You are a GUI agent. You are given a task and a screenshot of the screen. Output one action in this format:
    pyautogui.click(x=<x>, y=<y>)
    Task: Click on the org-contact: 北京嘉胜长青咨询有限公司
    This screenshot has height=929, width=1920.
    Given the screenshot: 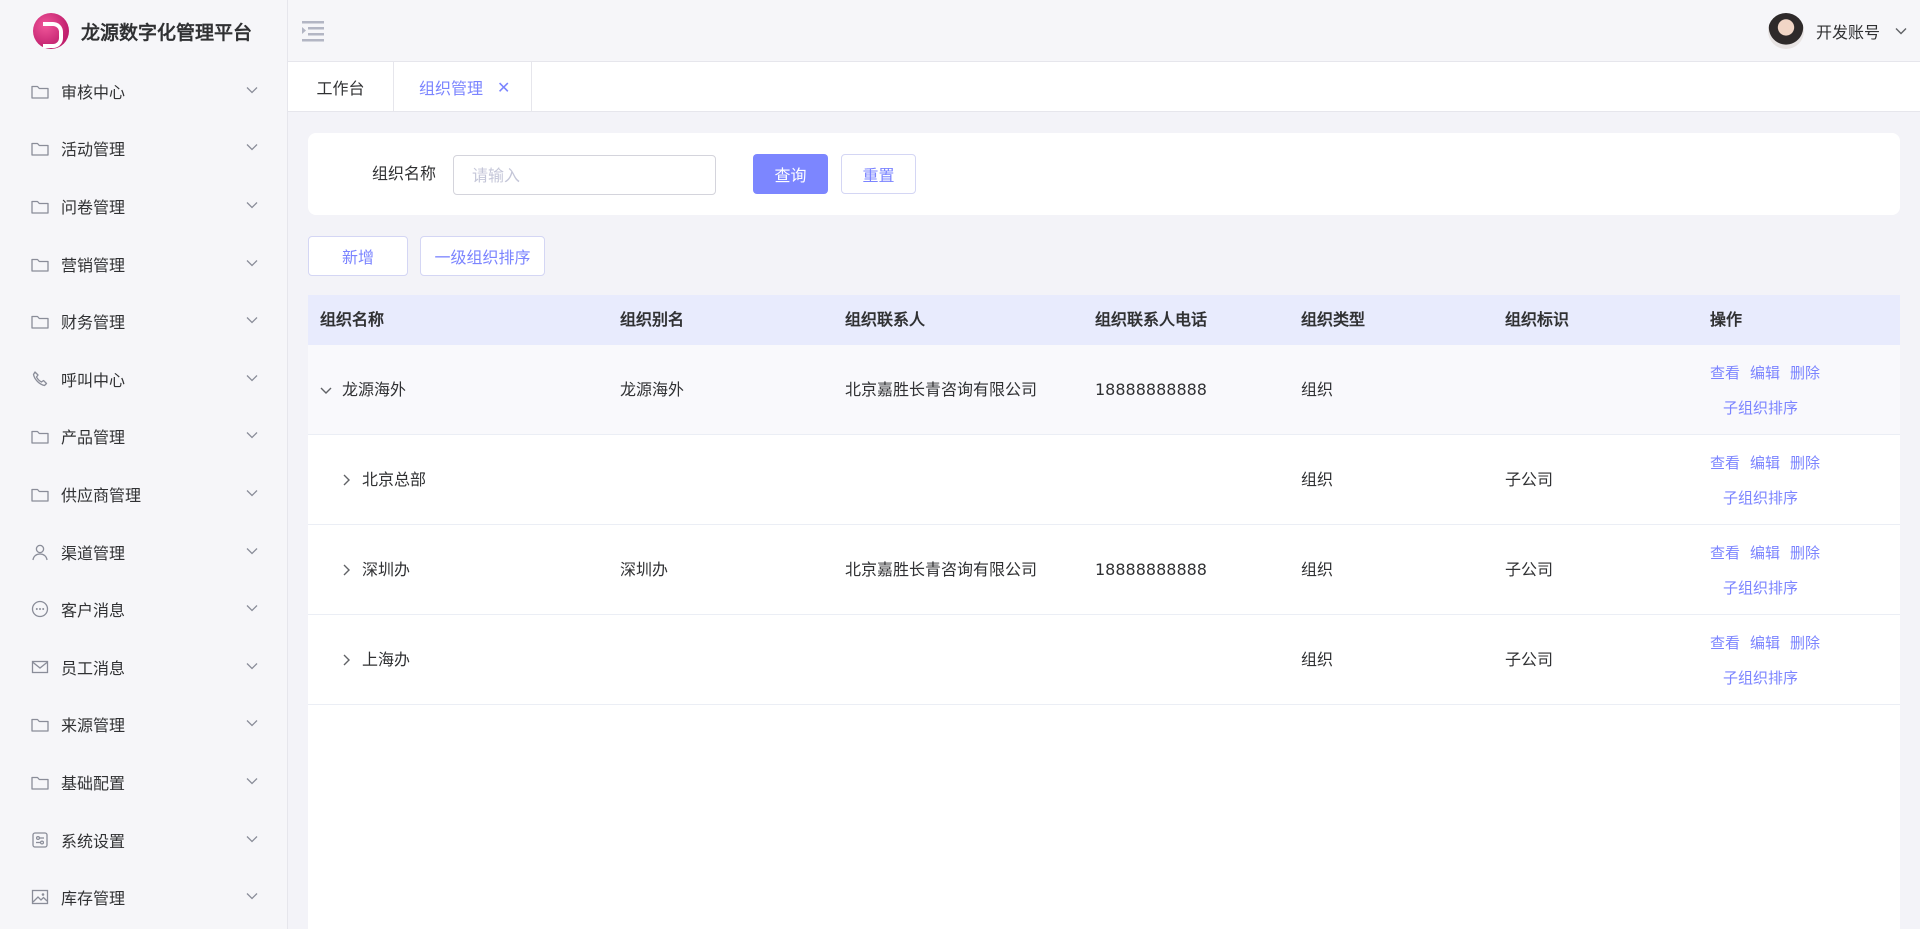 What is the action you would take?
    pyautogui.click(x=941, y=389)
    